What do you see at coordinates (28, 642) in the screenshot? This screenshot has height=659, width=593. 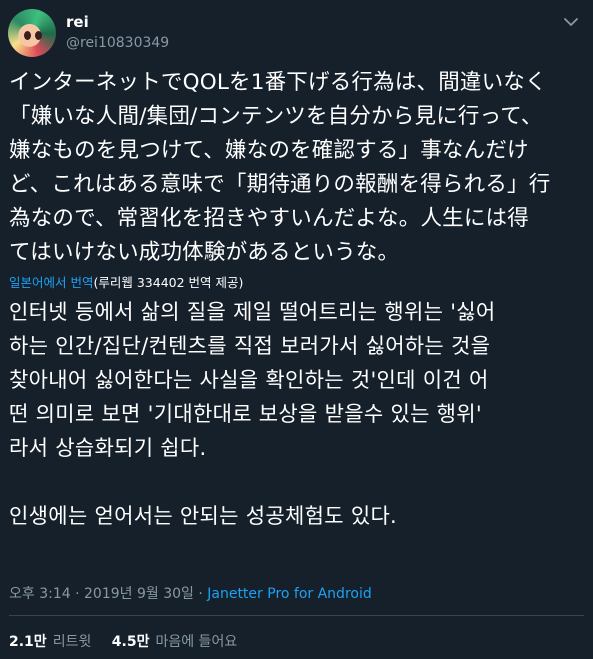 I see `retweets-count: 2.1만` at bounding box center [28, 642].